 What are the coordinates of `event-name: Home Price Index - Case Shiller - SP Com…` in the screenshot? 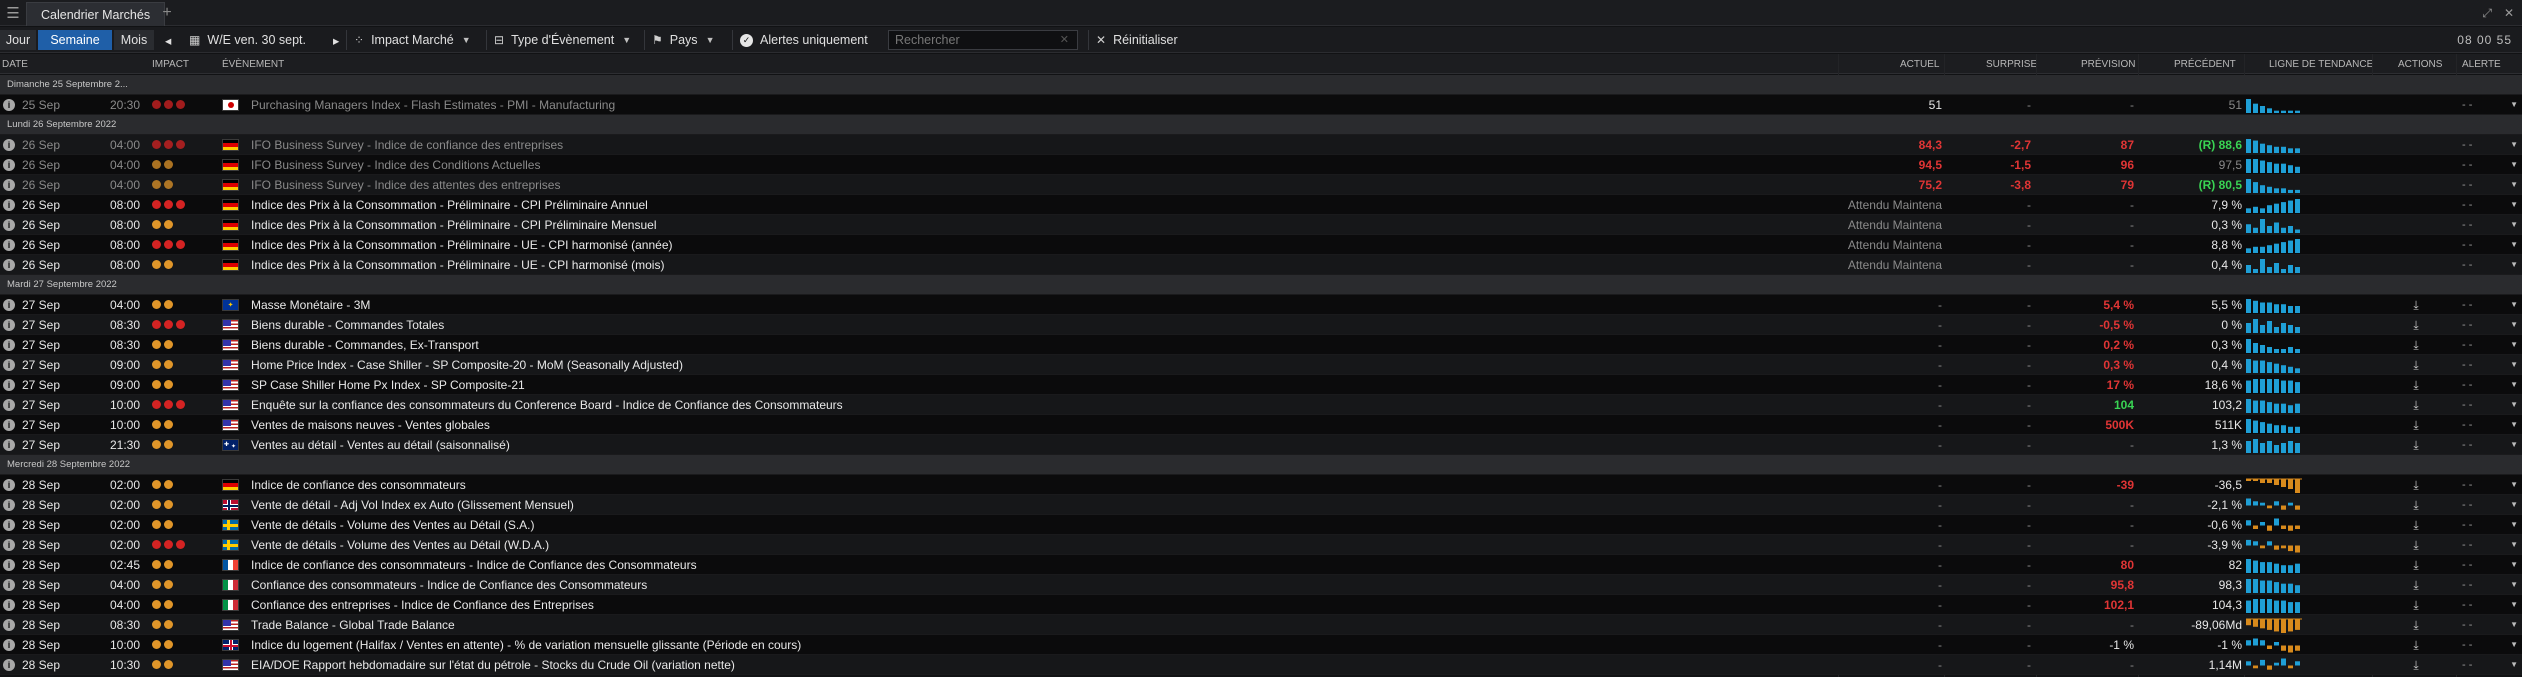 It's located at (1041, 365).